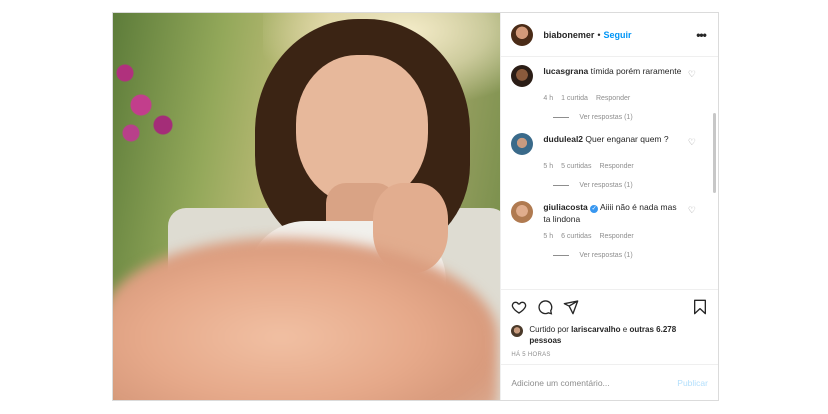 This screenshot has height=414, width=828. What do you see at coordinates (568, 35) in the screenshot?
I see `author-username: biabonemer` at bounding box center [568, 35].